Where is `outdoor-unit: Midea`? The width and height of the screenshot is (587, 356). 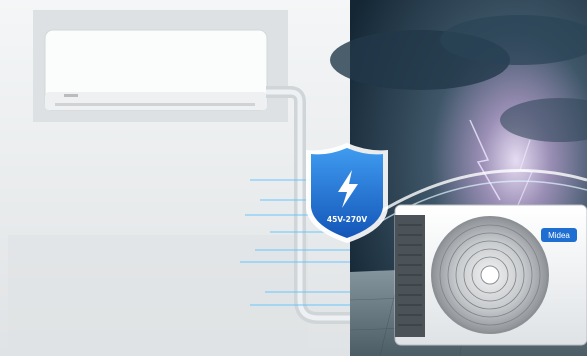
outdoor-unit: Midea is located at coordinates (490, 275).